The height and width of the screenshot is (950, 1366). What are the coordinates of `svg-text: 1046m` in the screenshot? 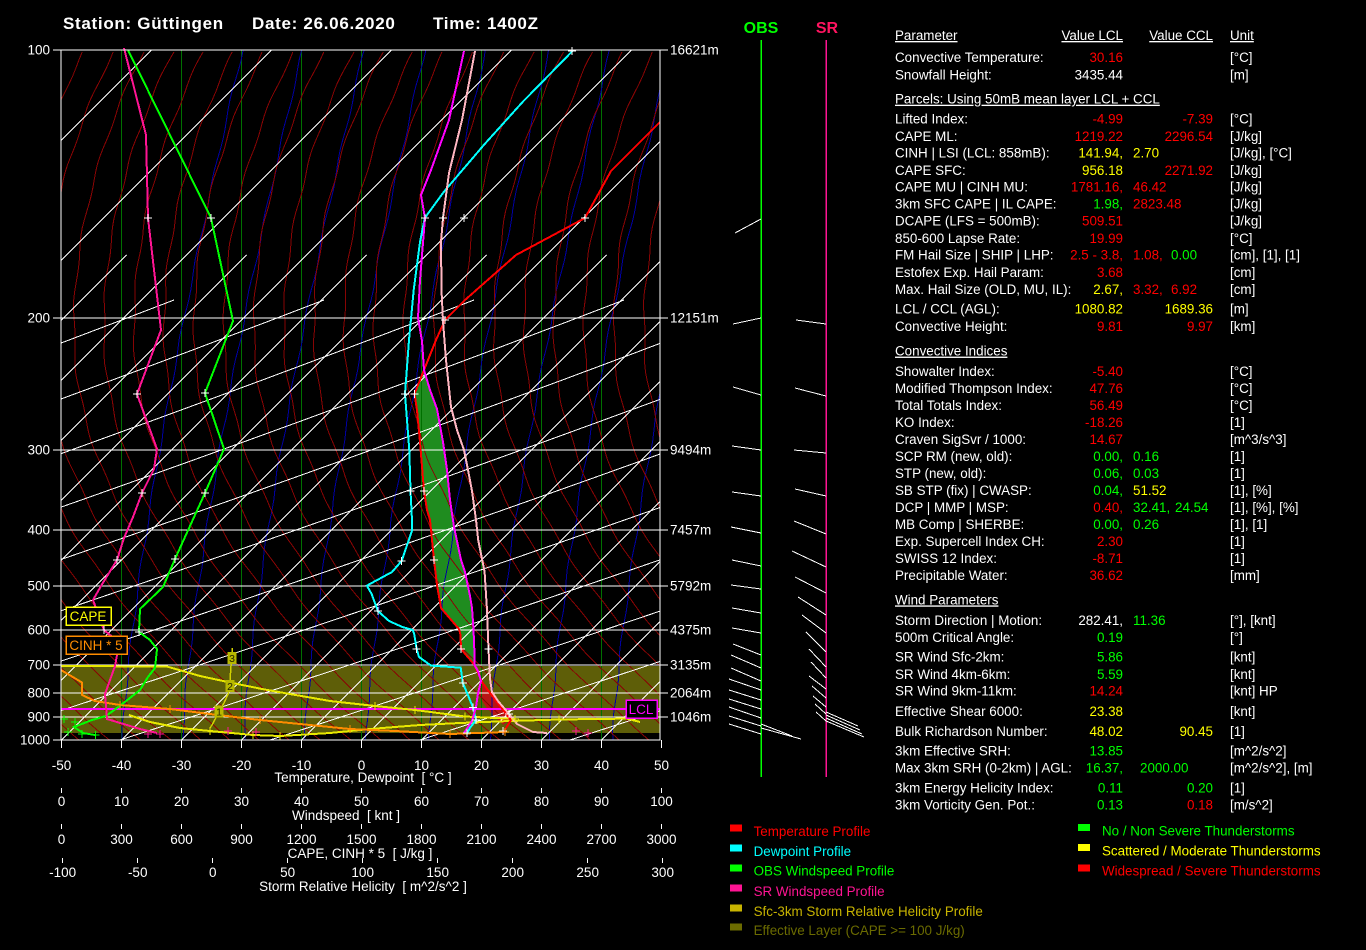 It's located at (690, 717).